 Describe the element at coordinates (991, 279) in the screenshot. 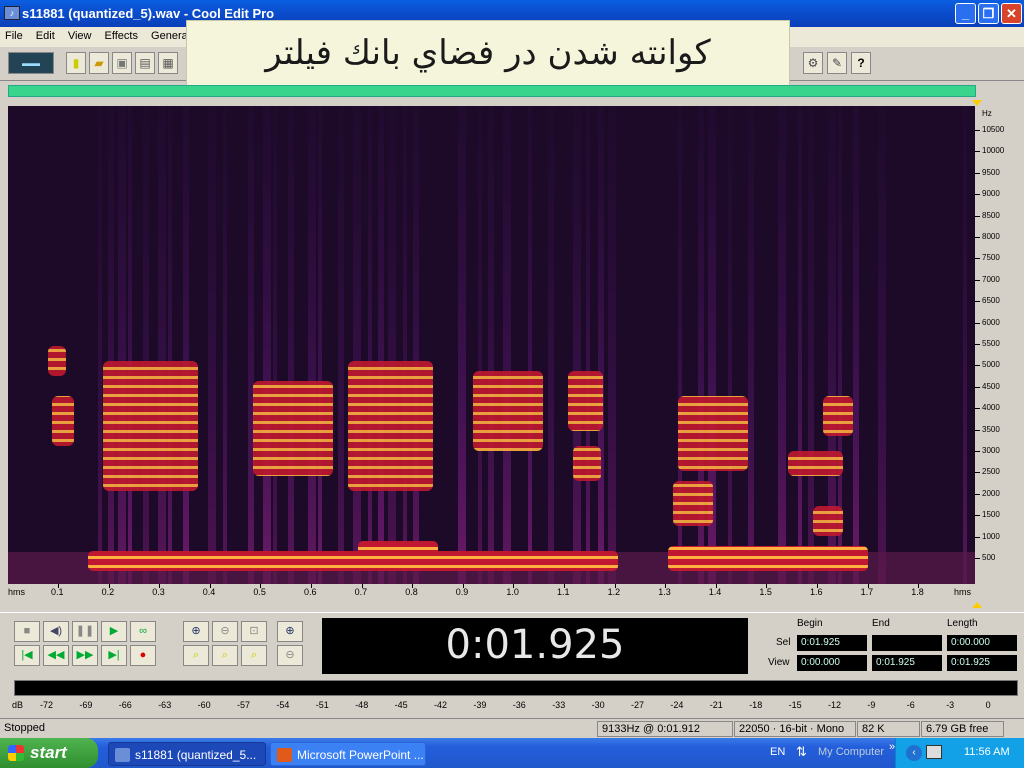

I see `hz-tick-label: 7000` at that location.